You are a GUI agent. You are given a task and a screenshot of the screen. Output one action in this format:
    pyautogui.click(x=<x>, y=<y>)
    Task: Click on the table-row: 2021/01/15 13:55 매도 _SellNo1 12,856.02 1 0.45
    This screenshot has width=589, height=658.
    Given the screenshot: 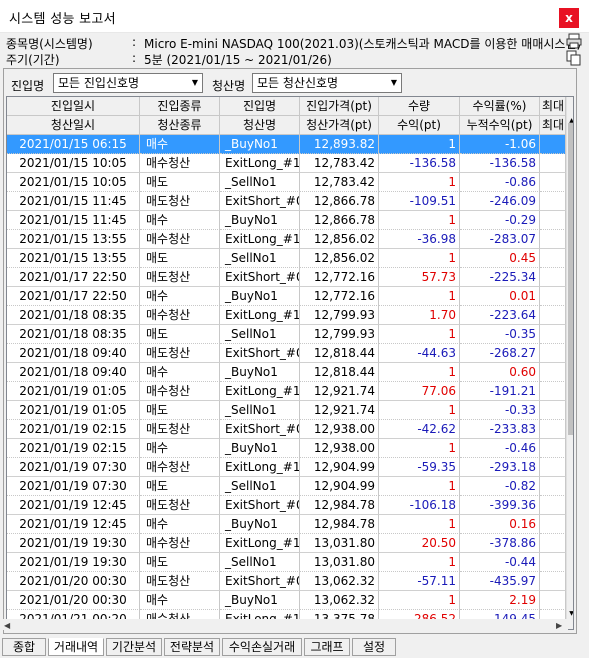 What is the action you would take?
    pyautogui.click(x=286, y=258)
    